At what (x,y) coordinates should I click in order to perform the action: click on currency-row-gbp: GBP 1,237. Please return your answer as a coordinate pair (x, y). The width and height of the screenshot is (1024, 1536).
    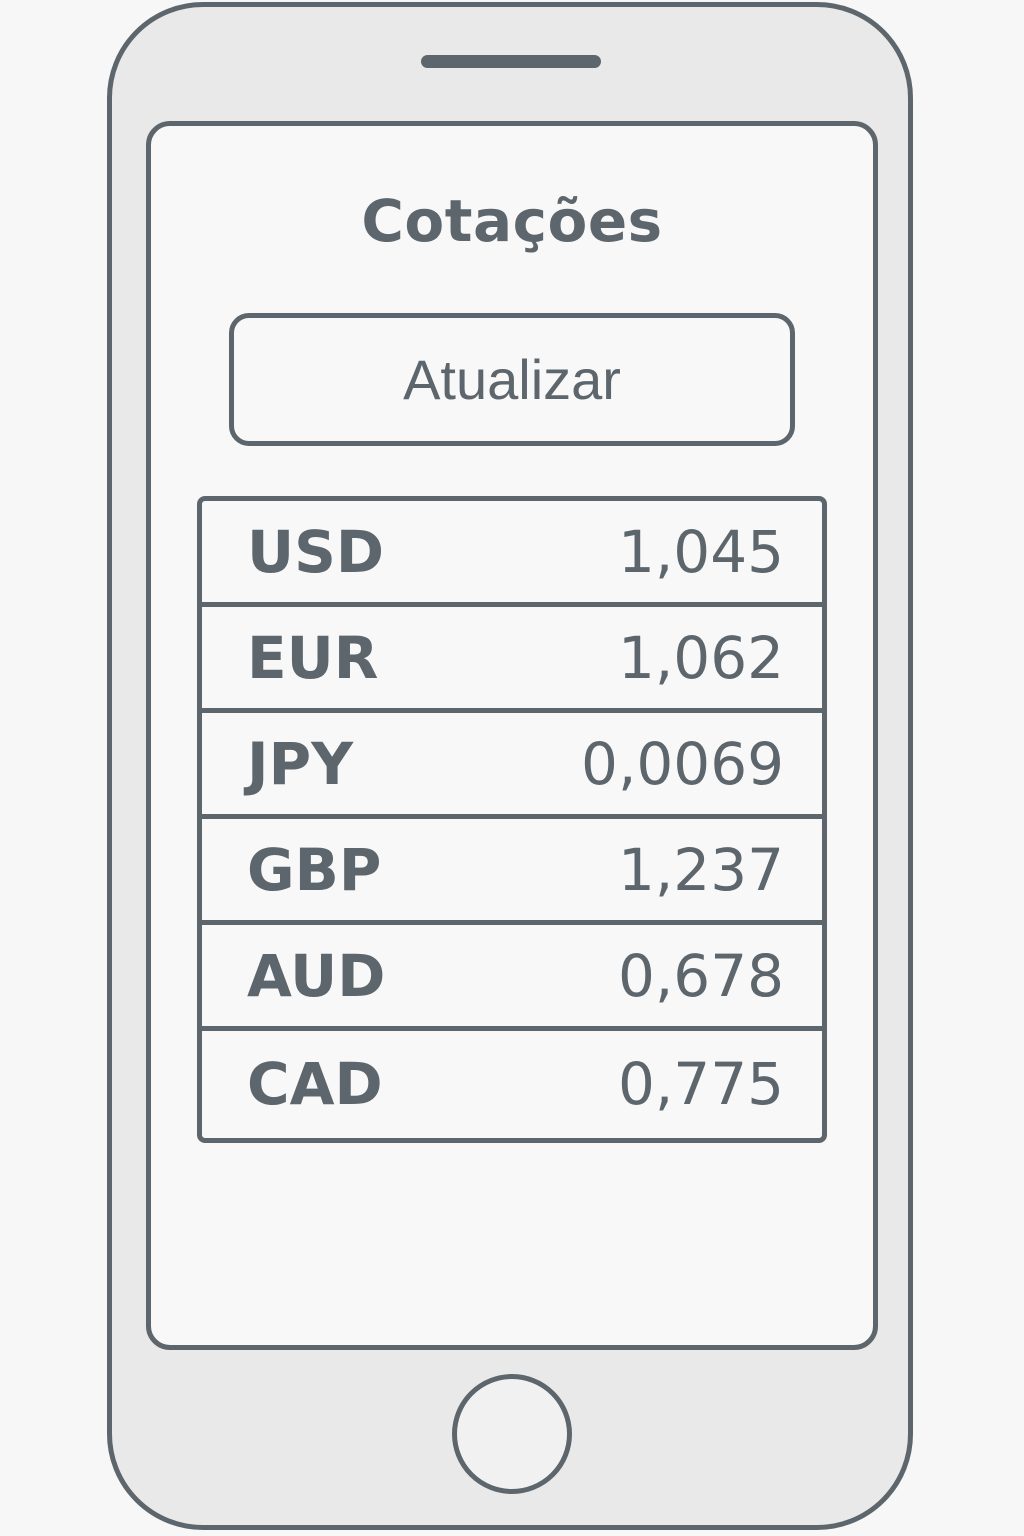
    Looking at the image, I should click on (512, 872).